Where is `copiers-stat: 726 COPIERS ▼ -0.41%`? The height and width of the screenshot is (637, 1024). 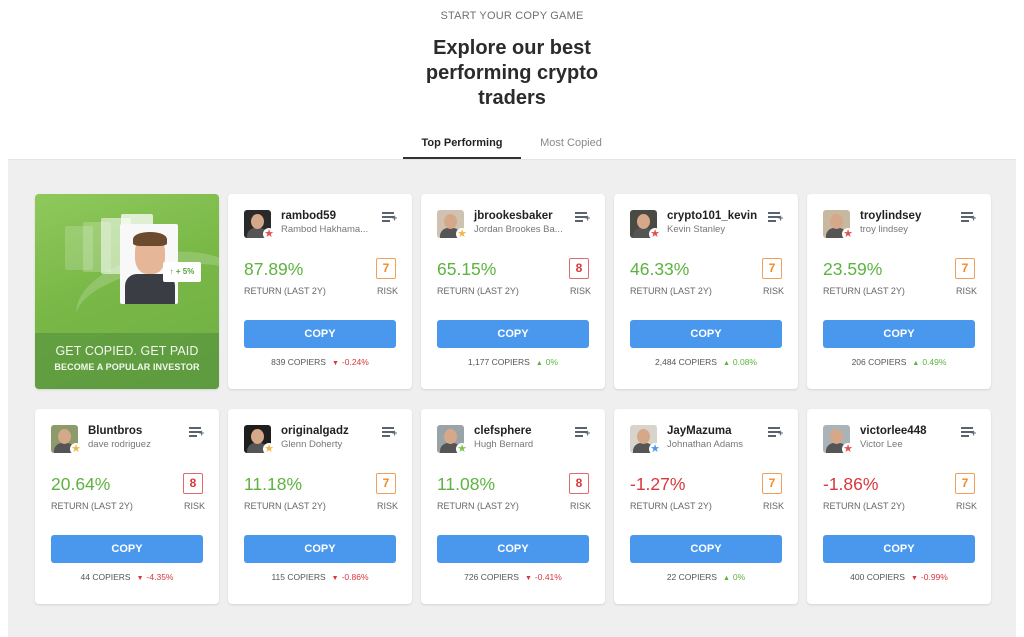
copiers-stat: 726 COPIERS ▼ -0.41% is located at coordinates (513, 577).